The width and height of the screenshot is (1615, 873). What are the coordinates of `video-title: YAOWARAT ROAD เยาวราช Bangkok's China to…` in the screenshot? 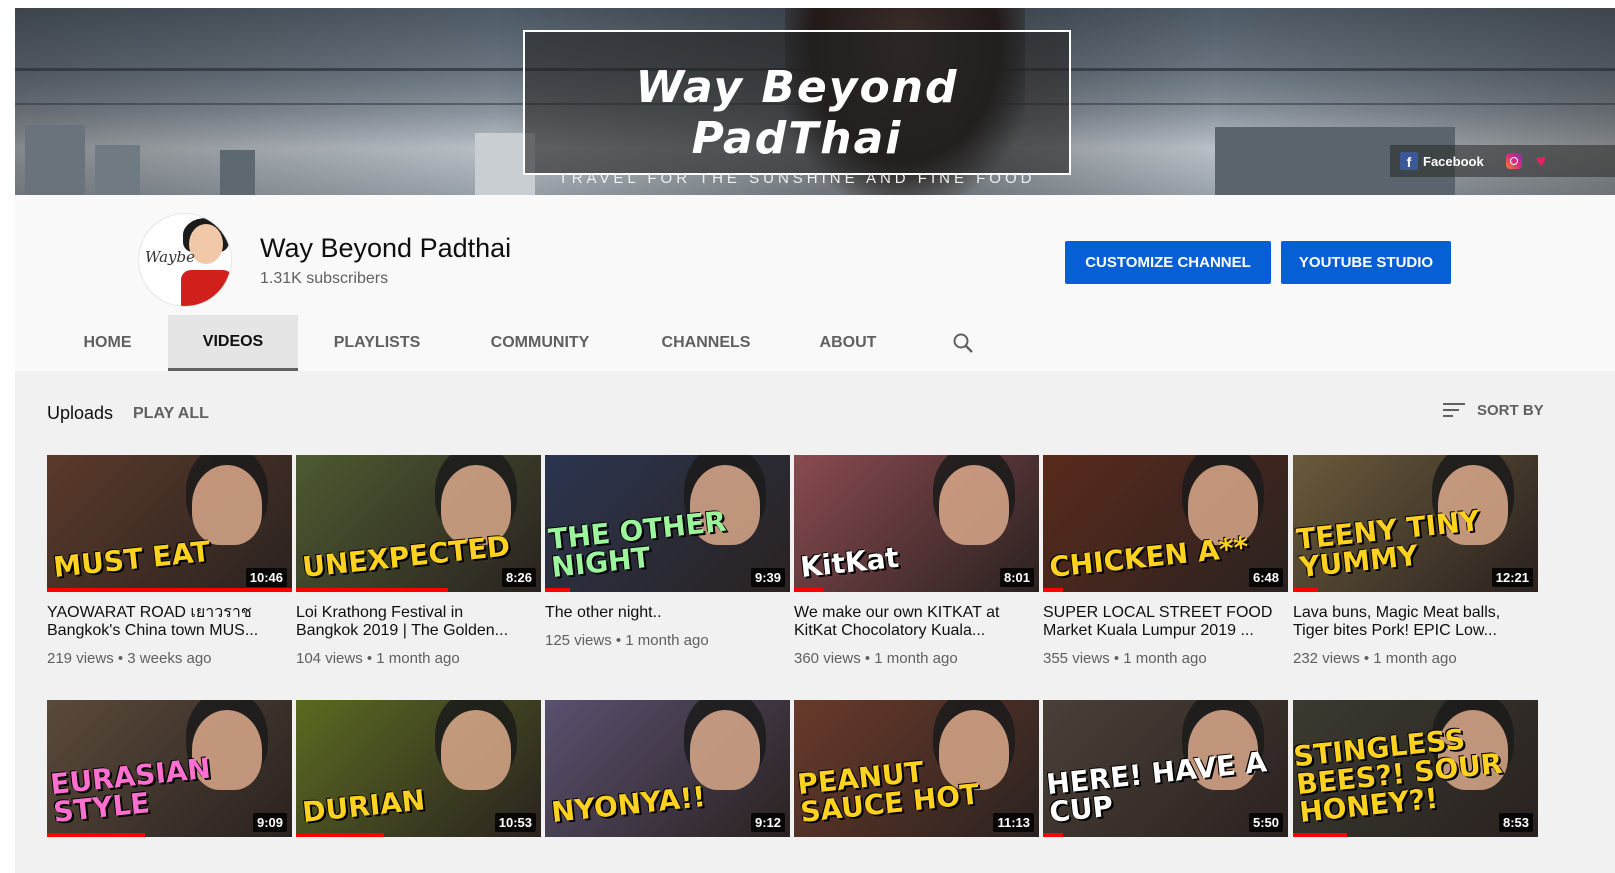 It's located at (169, 622).